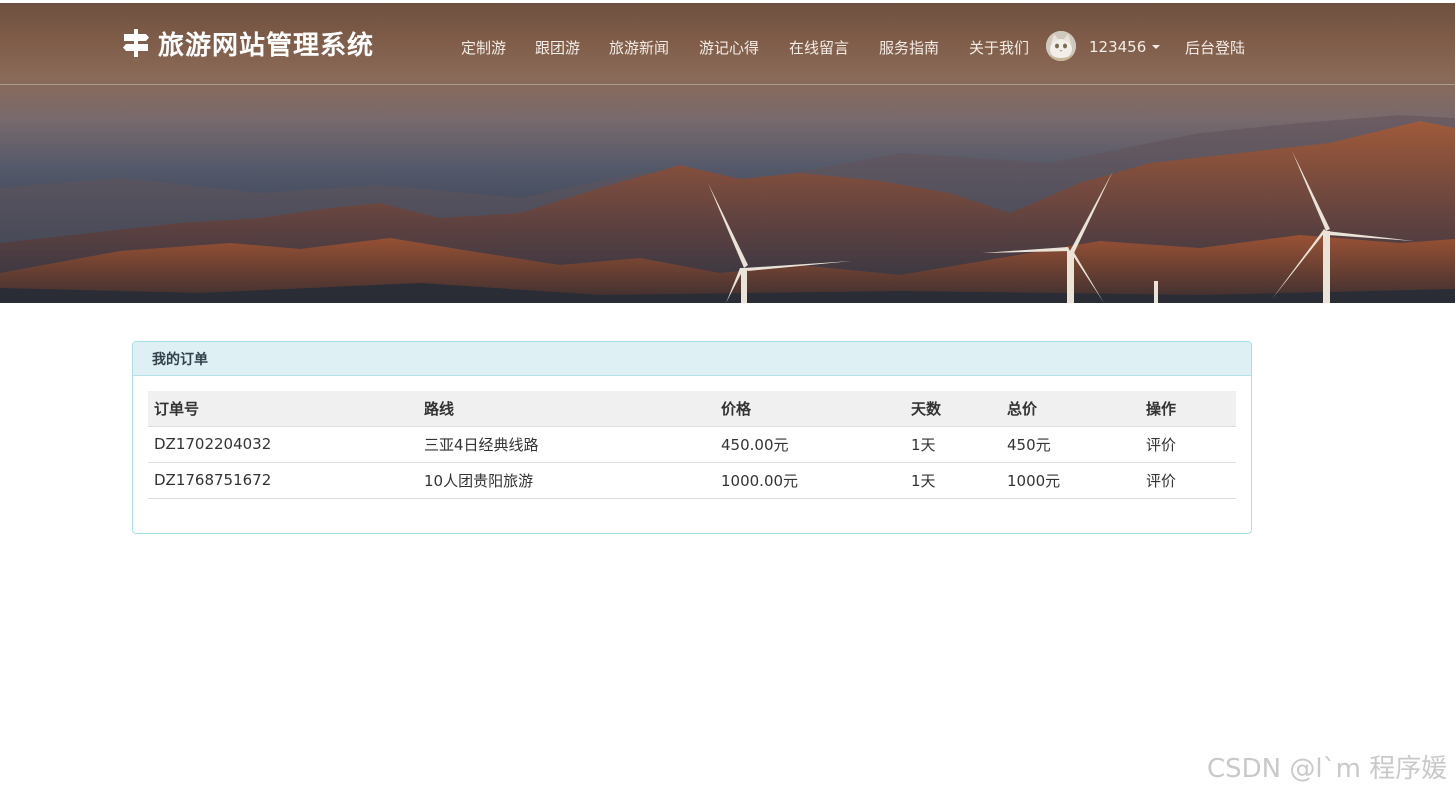  What do you see at coordinates (810, 409) in the screenshot?
I see `col-header-price: 价格` at bounding box center [810, 409].